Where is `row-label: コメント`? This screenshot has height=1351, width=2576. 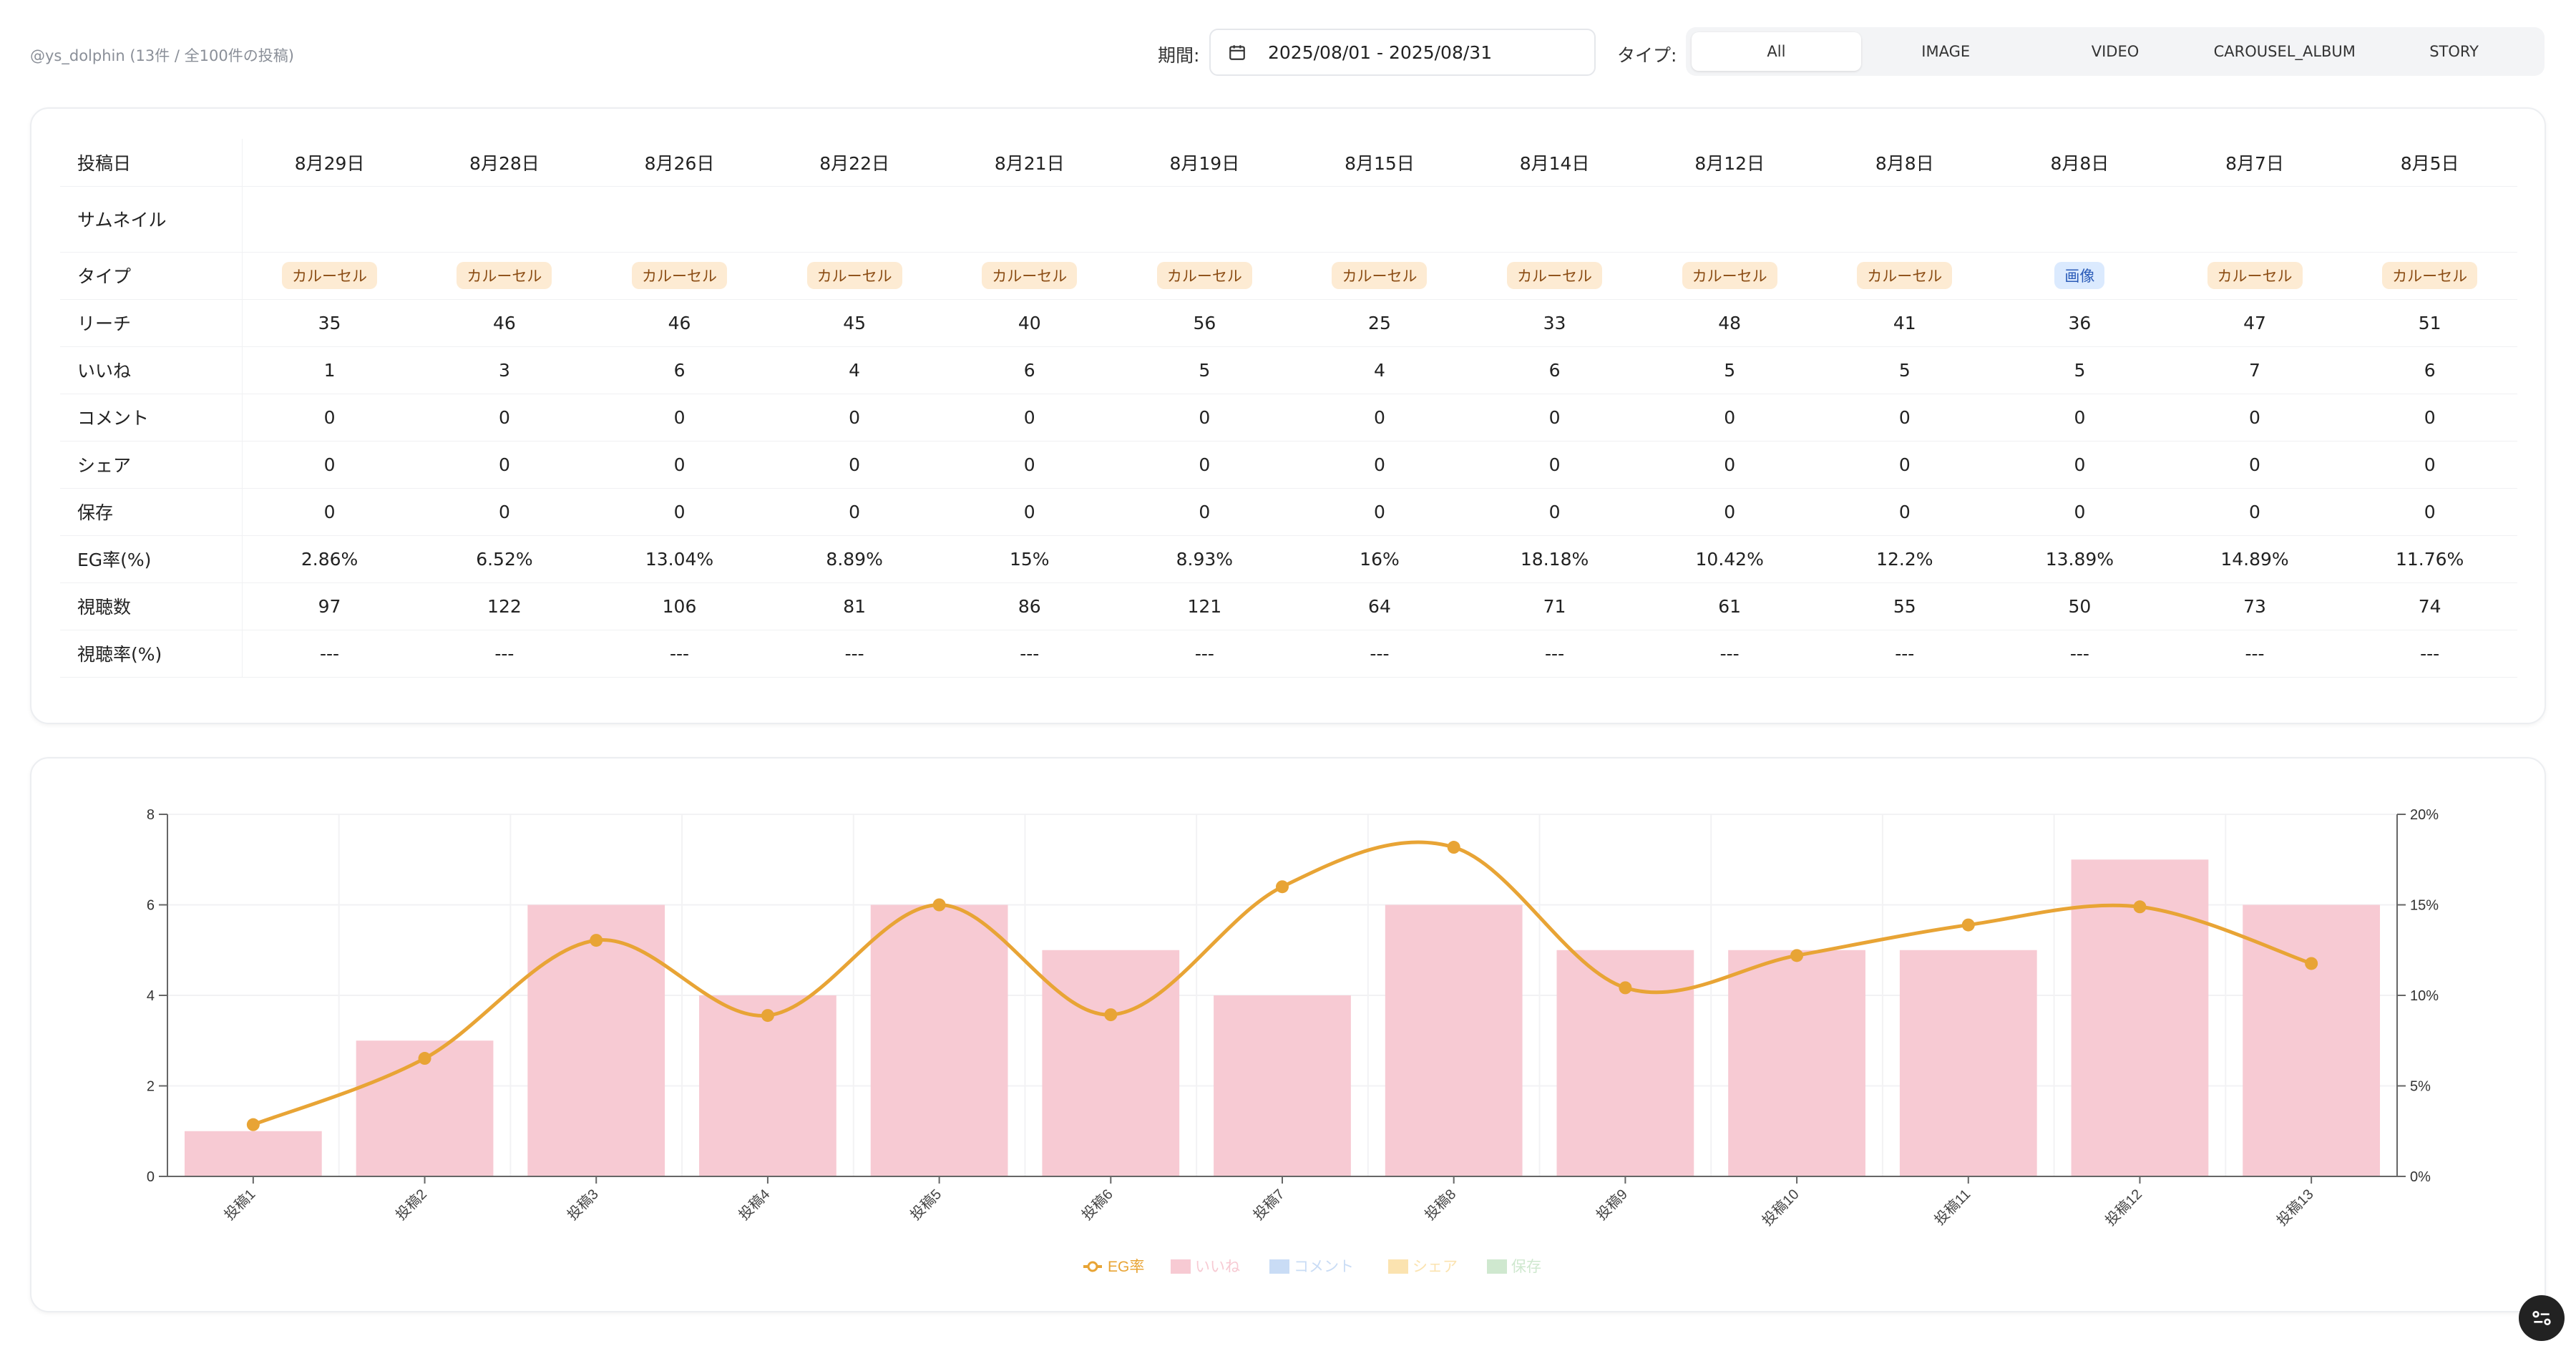 row-label: コメント is located at coordinates (151, 418).